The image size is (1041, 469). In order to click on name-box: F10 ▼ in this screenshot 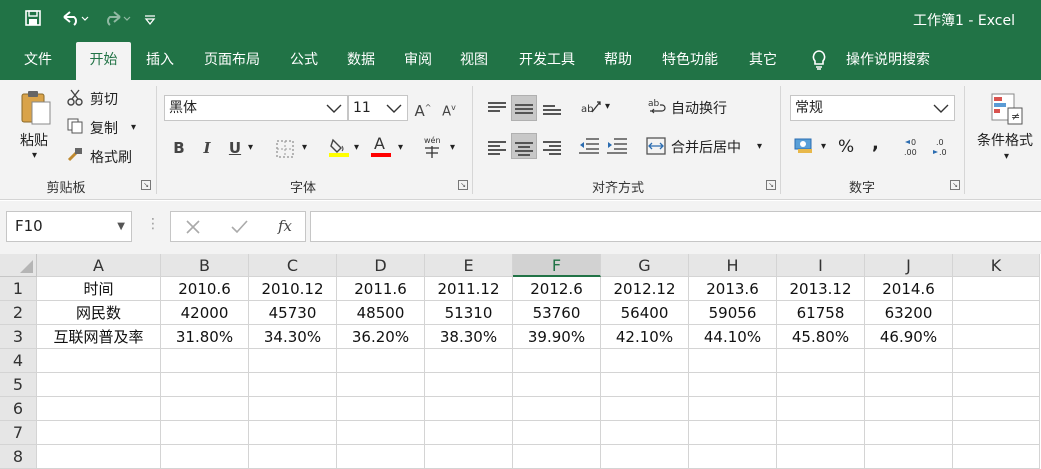, I will do `click(69, 226)`.